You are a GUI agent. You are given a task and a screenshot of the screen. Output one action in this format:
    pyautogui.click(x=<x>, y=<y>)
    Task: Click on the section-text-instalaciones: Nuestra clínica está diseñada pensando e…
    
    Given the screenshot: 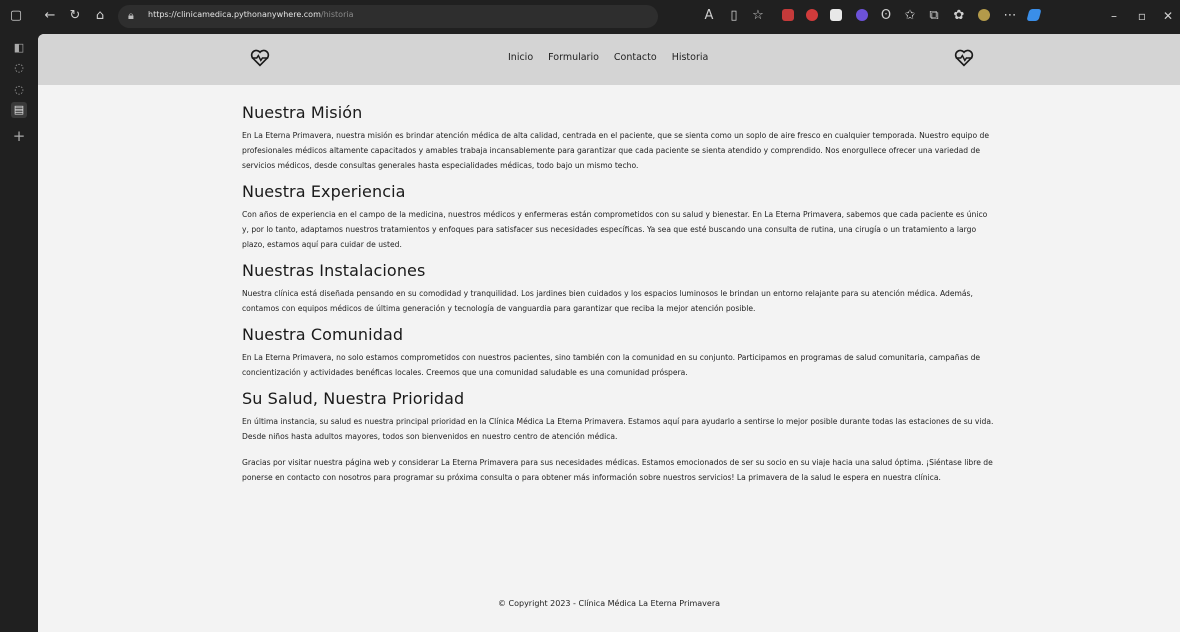 What is the action you would take?
    pyautogui.click(x=607, y=301)
    